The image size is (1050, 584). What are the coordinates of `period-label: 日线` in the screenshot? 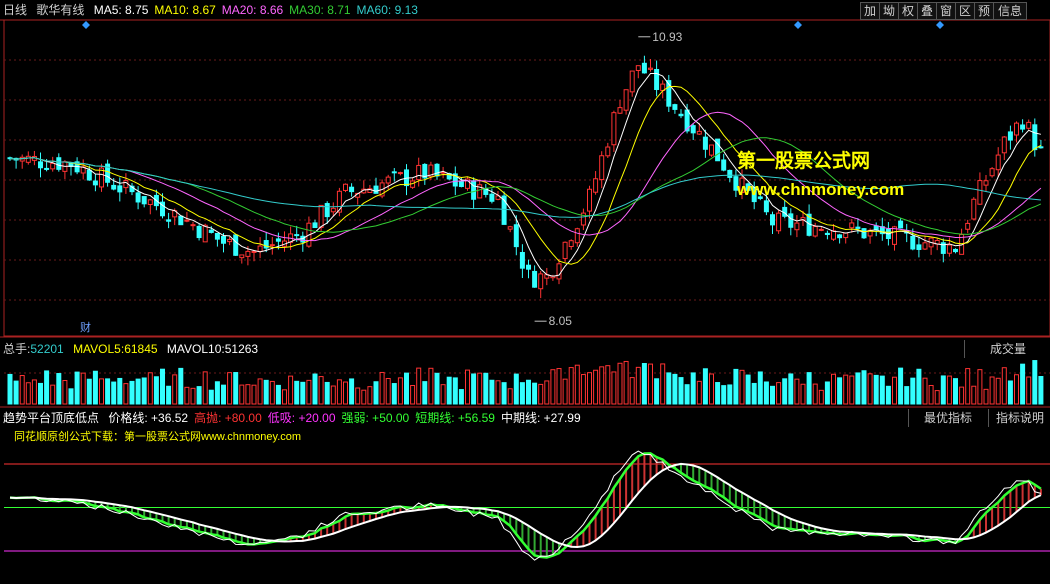 It's located at (15, 10).